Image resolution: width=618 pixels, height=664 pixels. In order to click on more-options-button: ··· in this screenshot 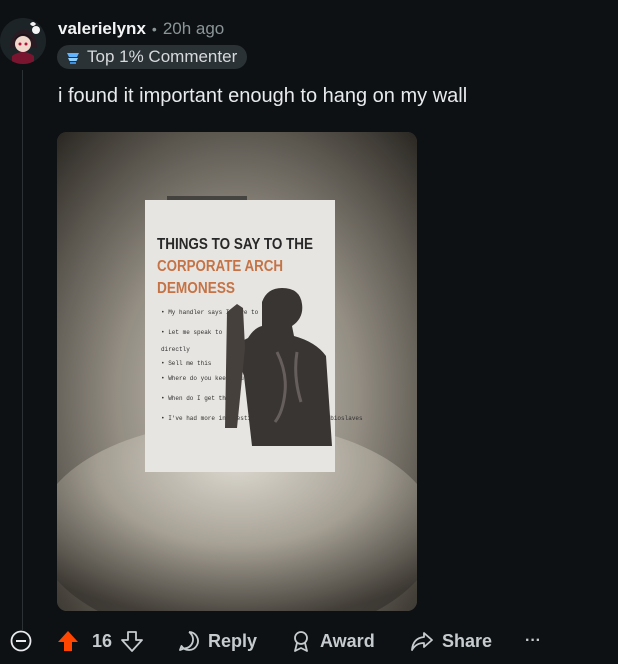, I will do `click(533, 641)`.